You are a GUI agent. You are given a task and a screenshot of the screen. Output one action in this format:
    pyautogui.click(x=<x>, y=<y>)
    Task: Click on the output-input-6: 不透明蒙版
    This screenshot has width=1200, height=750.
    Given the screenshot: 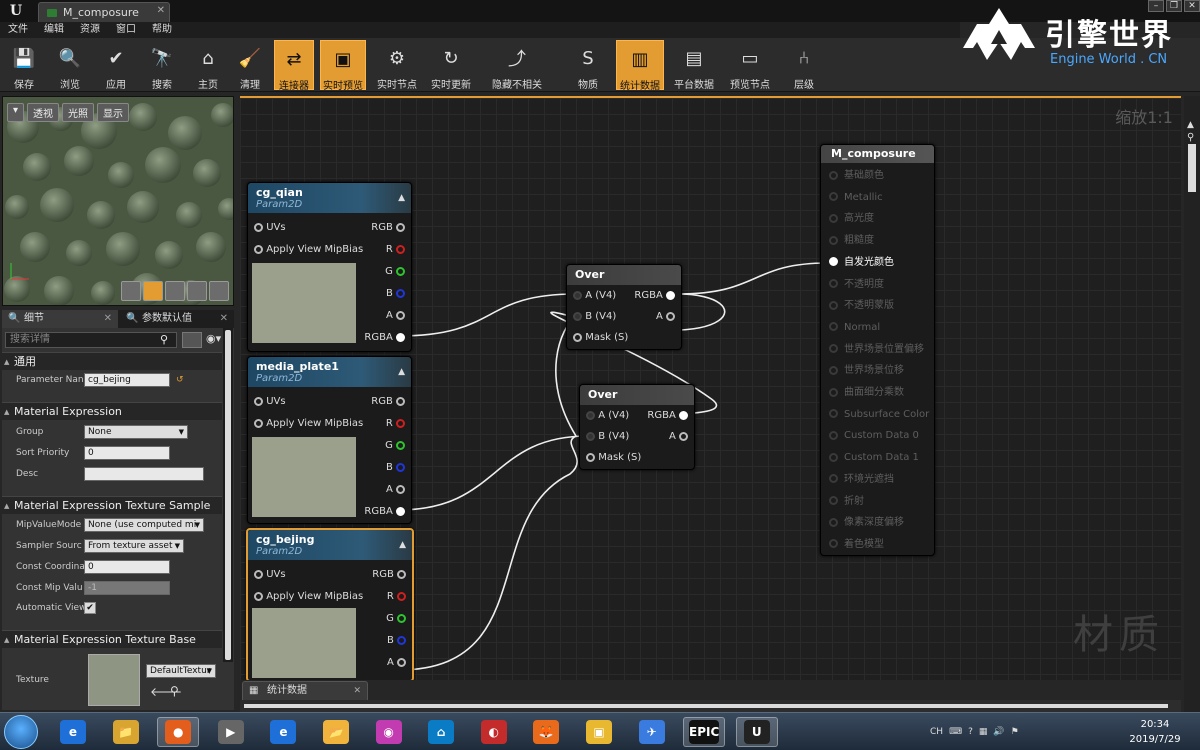 What is the action you would take?
    pyautogui.click(x=861, y=305)
    